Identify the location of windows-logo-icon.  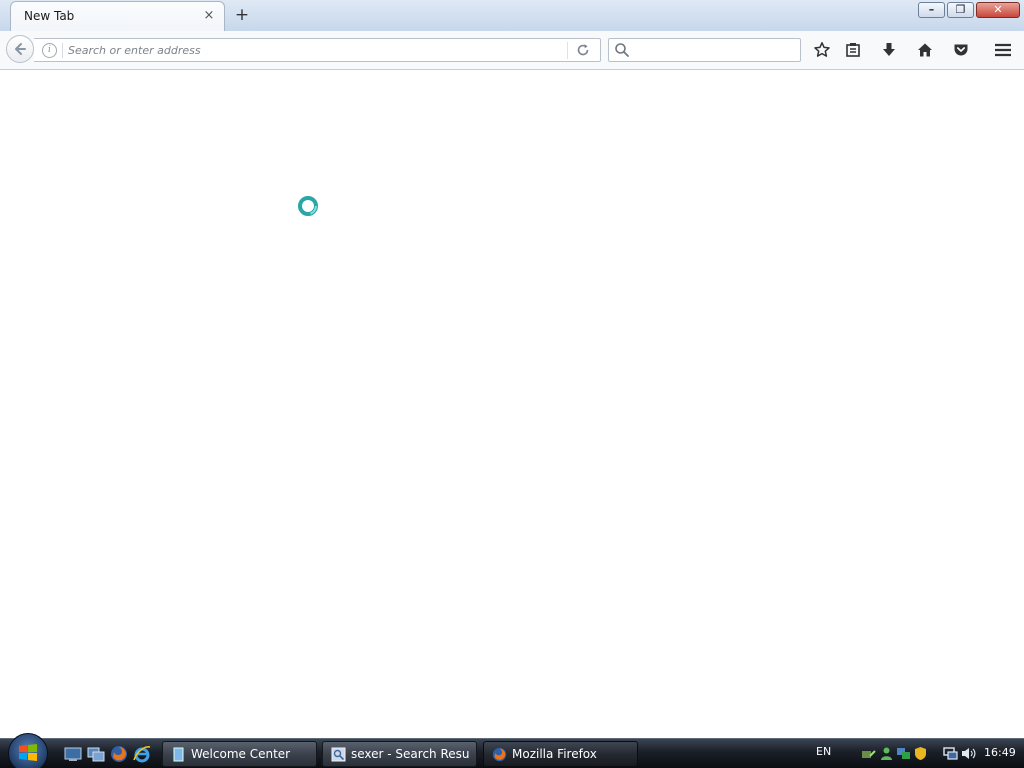
(28, 752).